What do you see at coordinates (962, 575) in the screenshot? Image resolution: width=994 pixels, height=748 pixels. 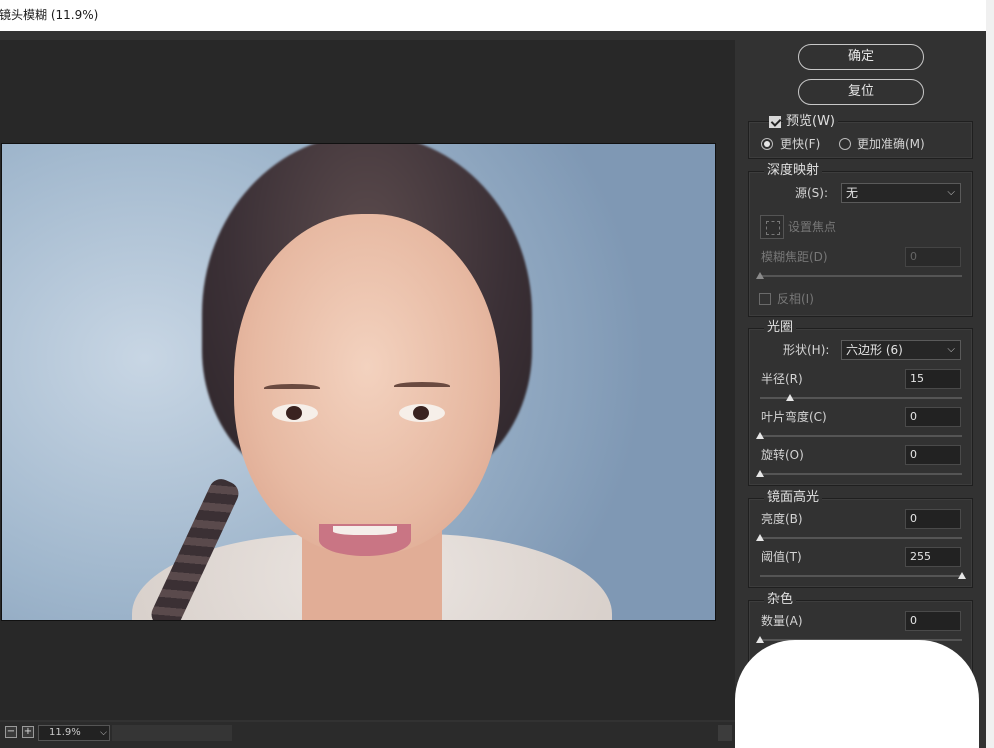 I see `threshold-slider-thumb` at bounding box center [962, 575].